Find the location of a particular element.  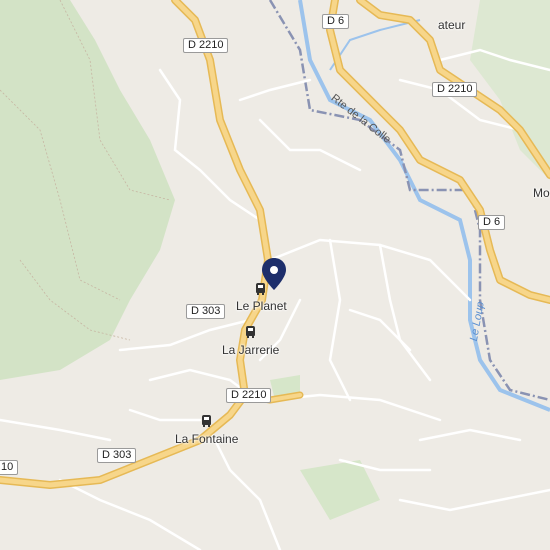

place-label-la-jarrerie: La Jarrerie is located at coordinates (250, 350).